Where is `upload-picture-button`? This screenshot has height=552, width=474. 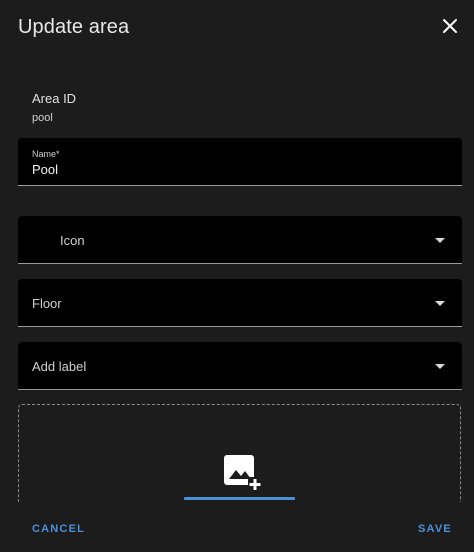
upload-picture-button is located at coordinates (242, 472).